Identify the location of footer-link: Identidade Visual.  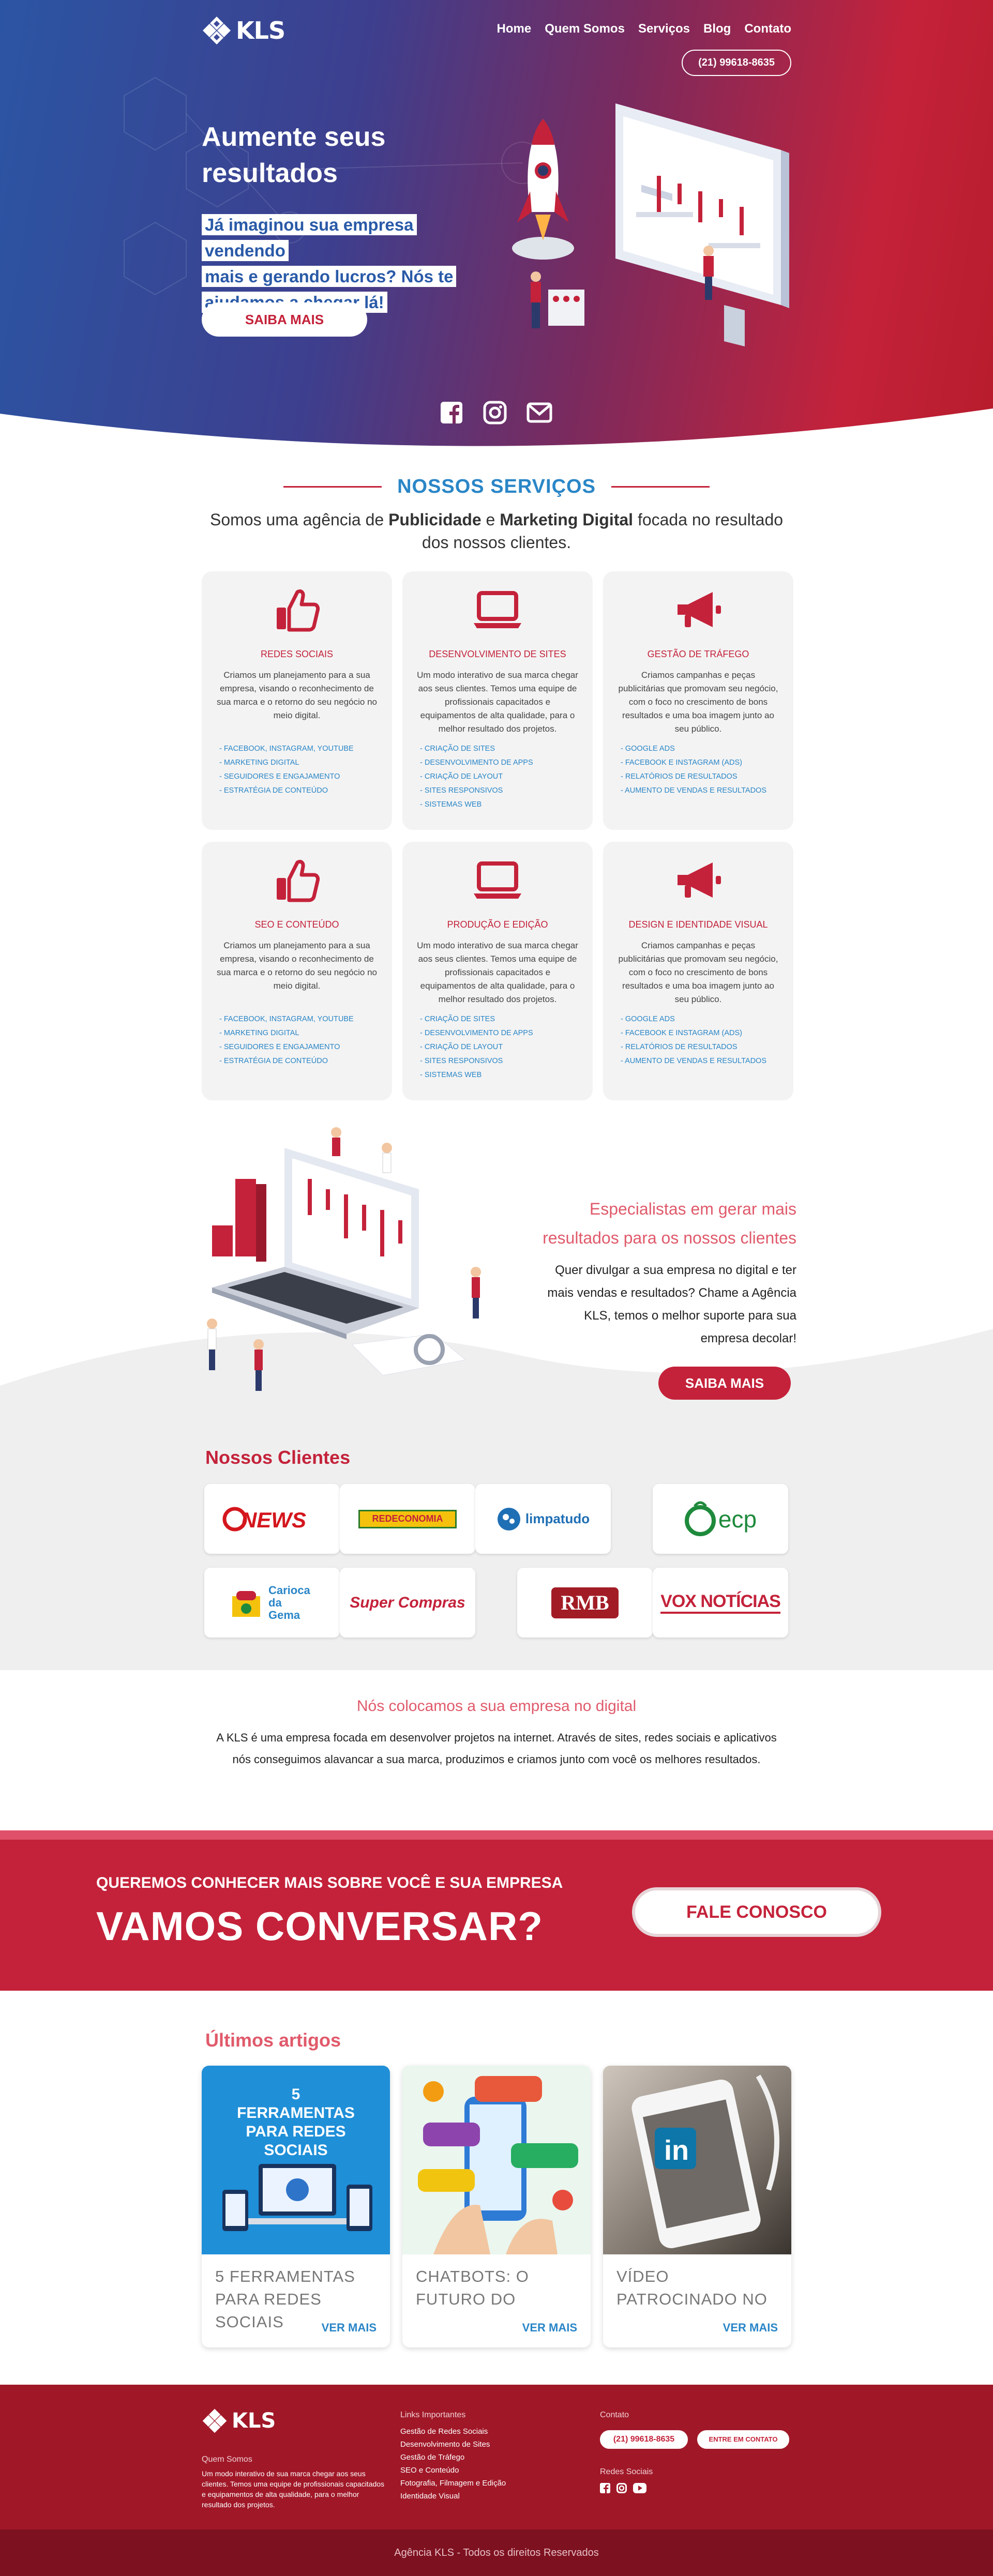
(453, 2496).